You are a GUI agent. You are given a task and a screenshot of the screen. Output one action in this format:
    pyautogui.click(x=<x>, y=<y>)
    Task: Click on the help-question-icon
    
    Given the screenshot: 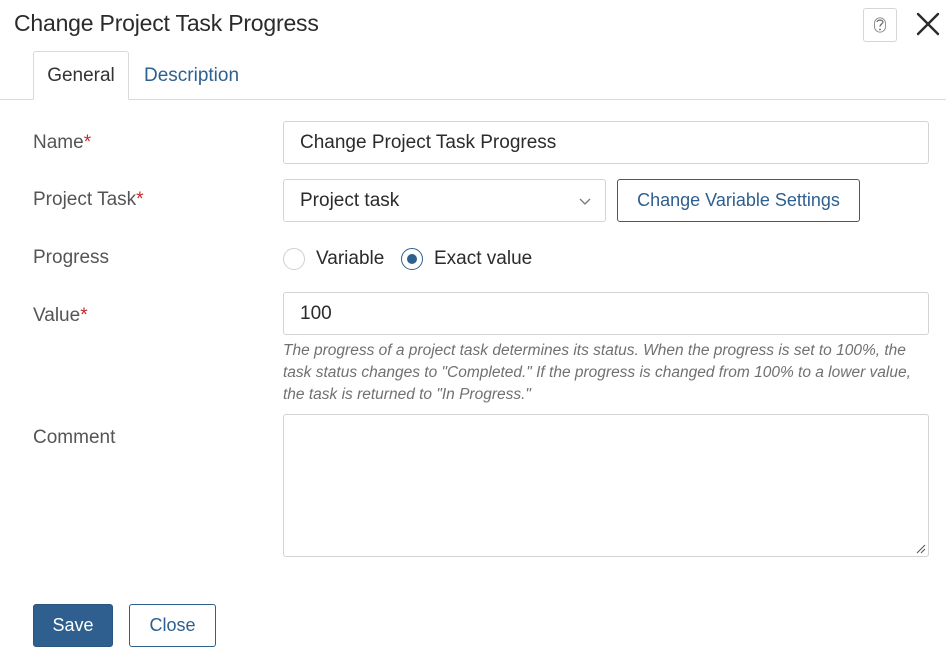 What is the action you would take?
    pyautogui.click(x=880, y=25)
    